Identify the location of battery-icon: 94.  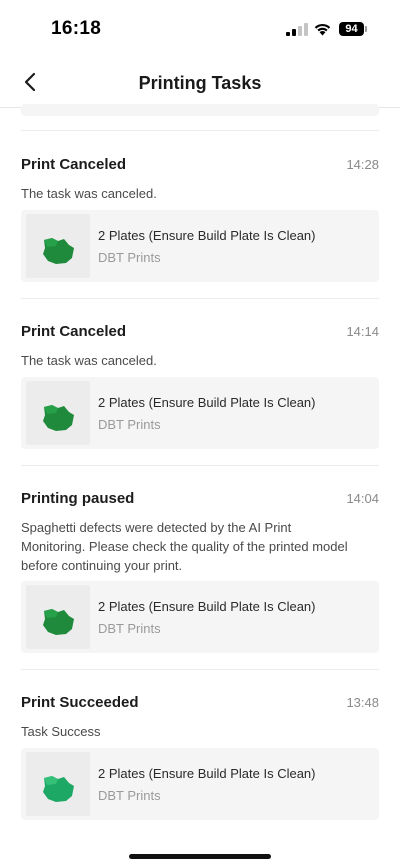
(353, 29).